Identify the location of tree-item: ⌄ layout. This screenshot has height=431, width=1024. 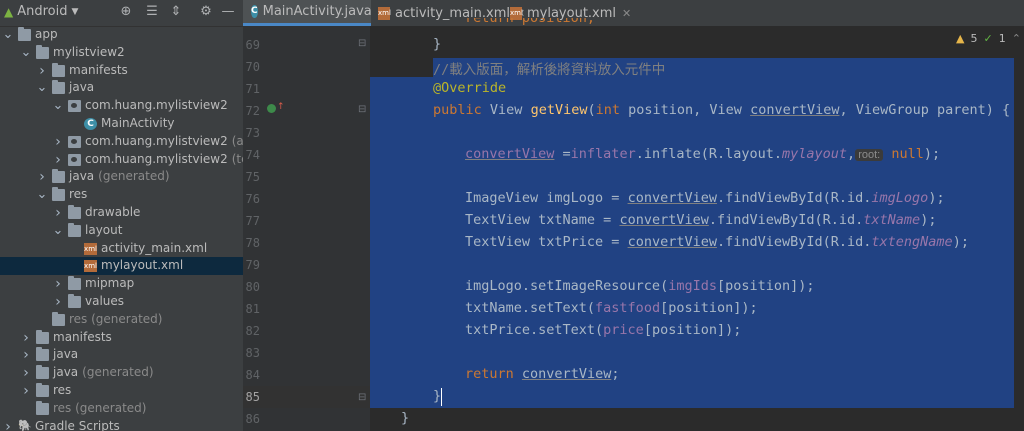
(121, 231).